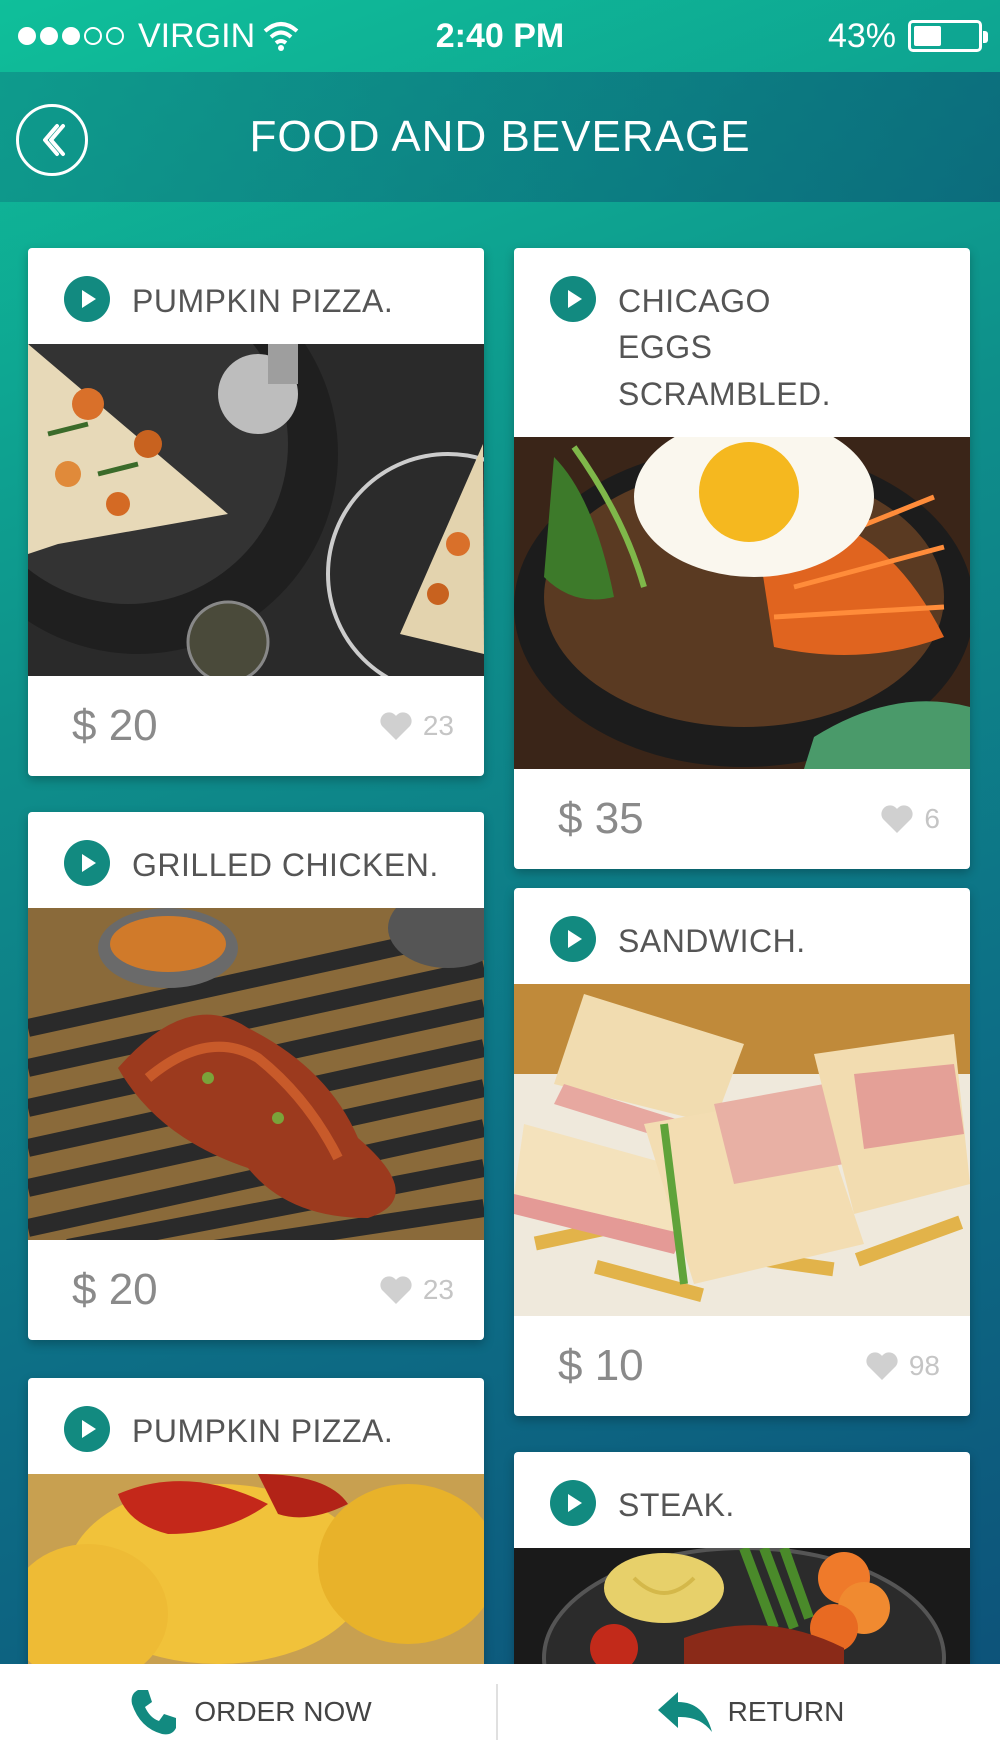 This screenshot has height=1760, width=1000. I want to click on phone-icon, so click(154, 1712).